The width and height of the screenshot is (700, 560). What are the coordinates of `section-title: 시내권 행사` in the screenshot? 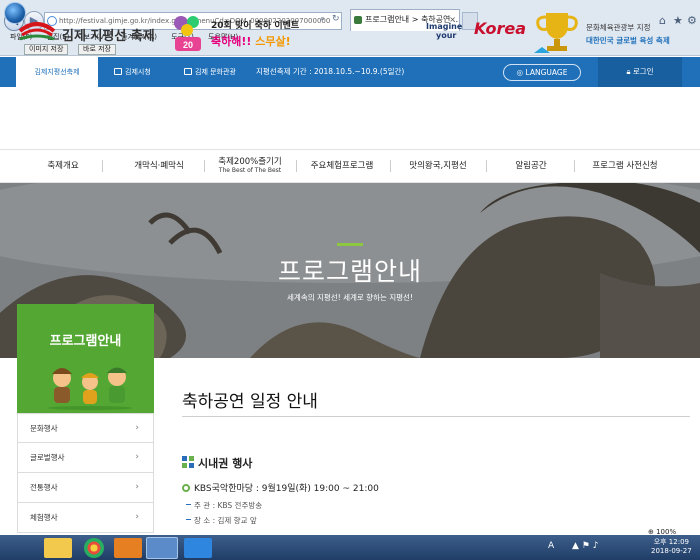 It's located at (225, 463).